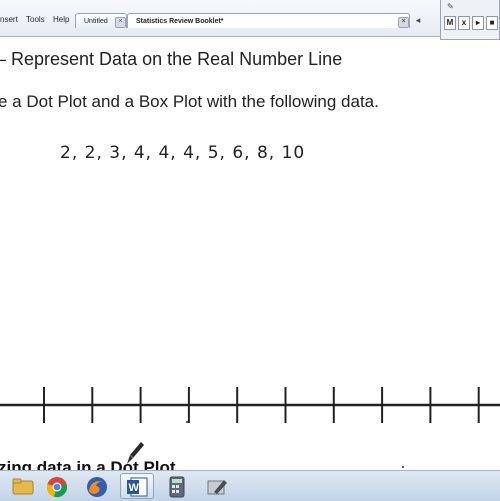  I want to click on tab-untitled: Untitled ×, so click(101, 20).